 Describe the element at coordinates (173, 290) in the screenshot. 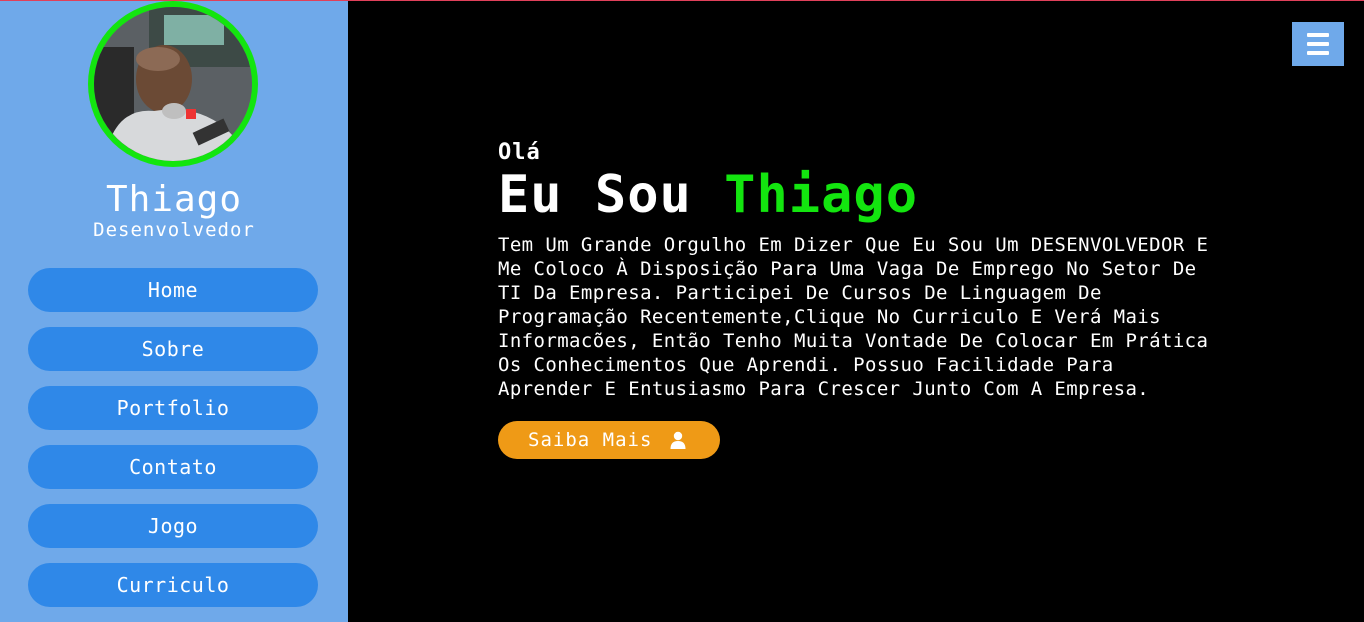

I see `nav-item-home: Home` at that location.